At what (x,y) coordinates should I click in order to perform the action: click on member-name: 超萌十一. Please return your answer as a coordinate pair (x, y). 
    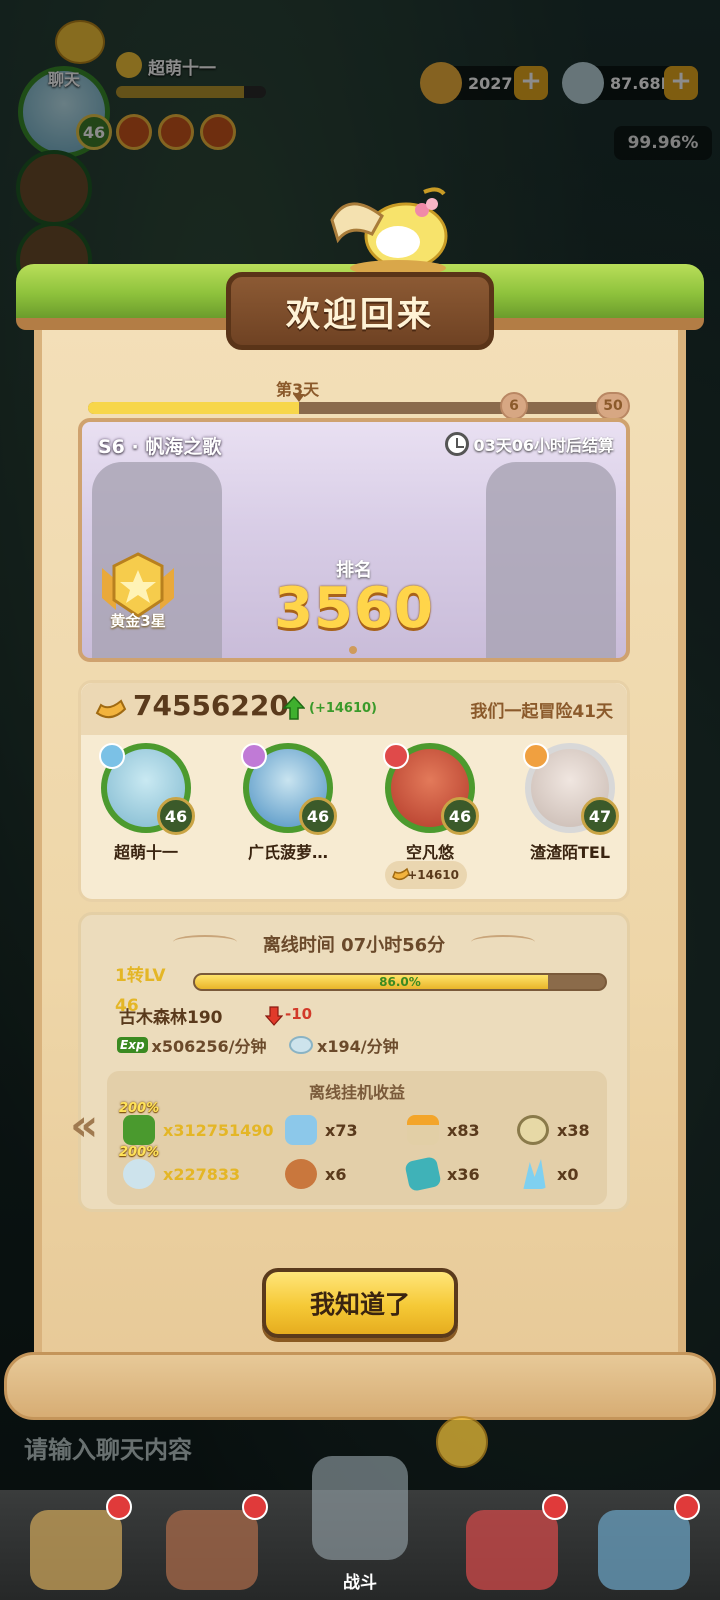
    Looking at the image, I should click on (145, 852).